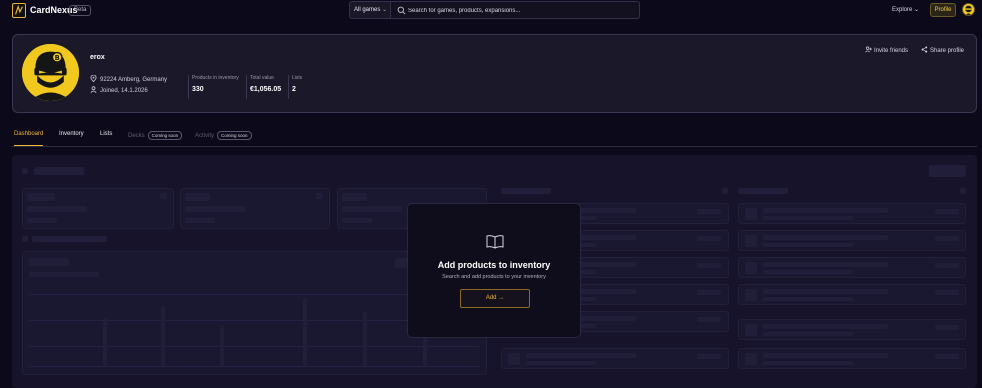  Describe the element at coordinates (943, 10) in the screenshot. I see `profile-button: Profile` at that location.